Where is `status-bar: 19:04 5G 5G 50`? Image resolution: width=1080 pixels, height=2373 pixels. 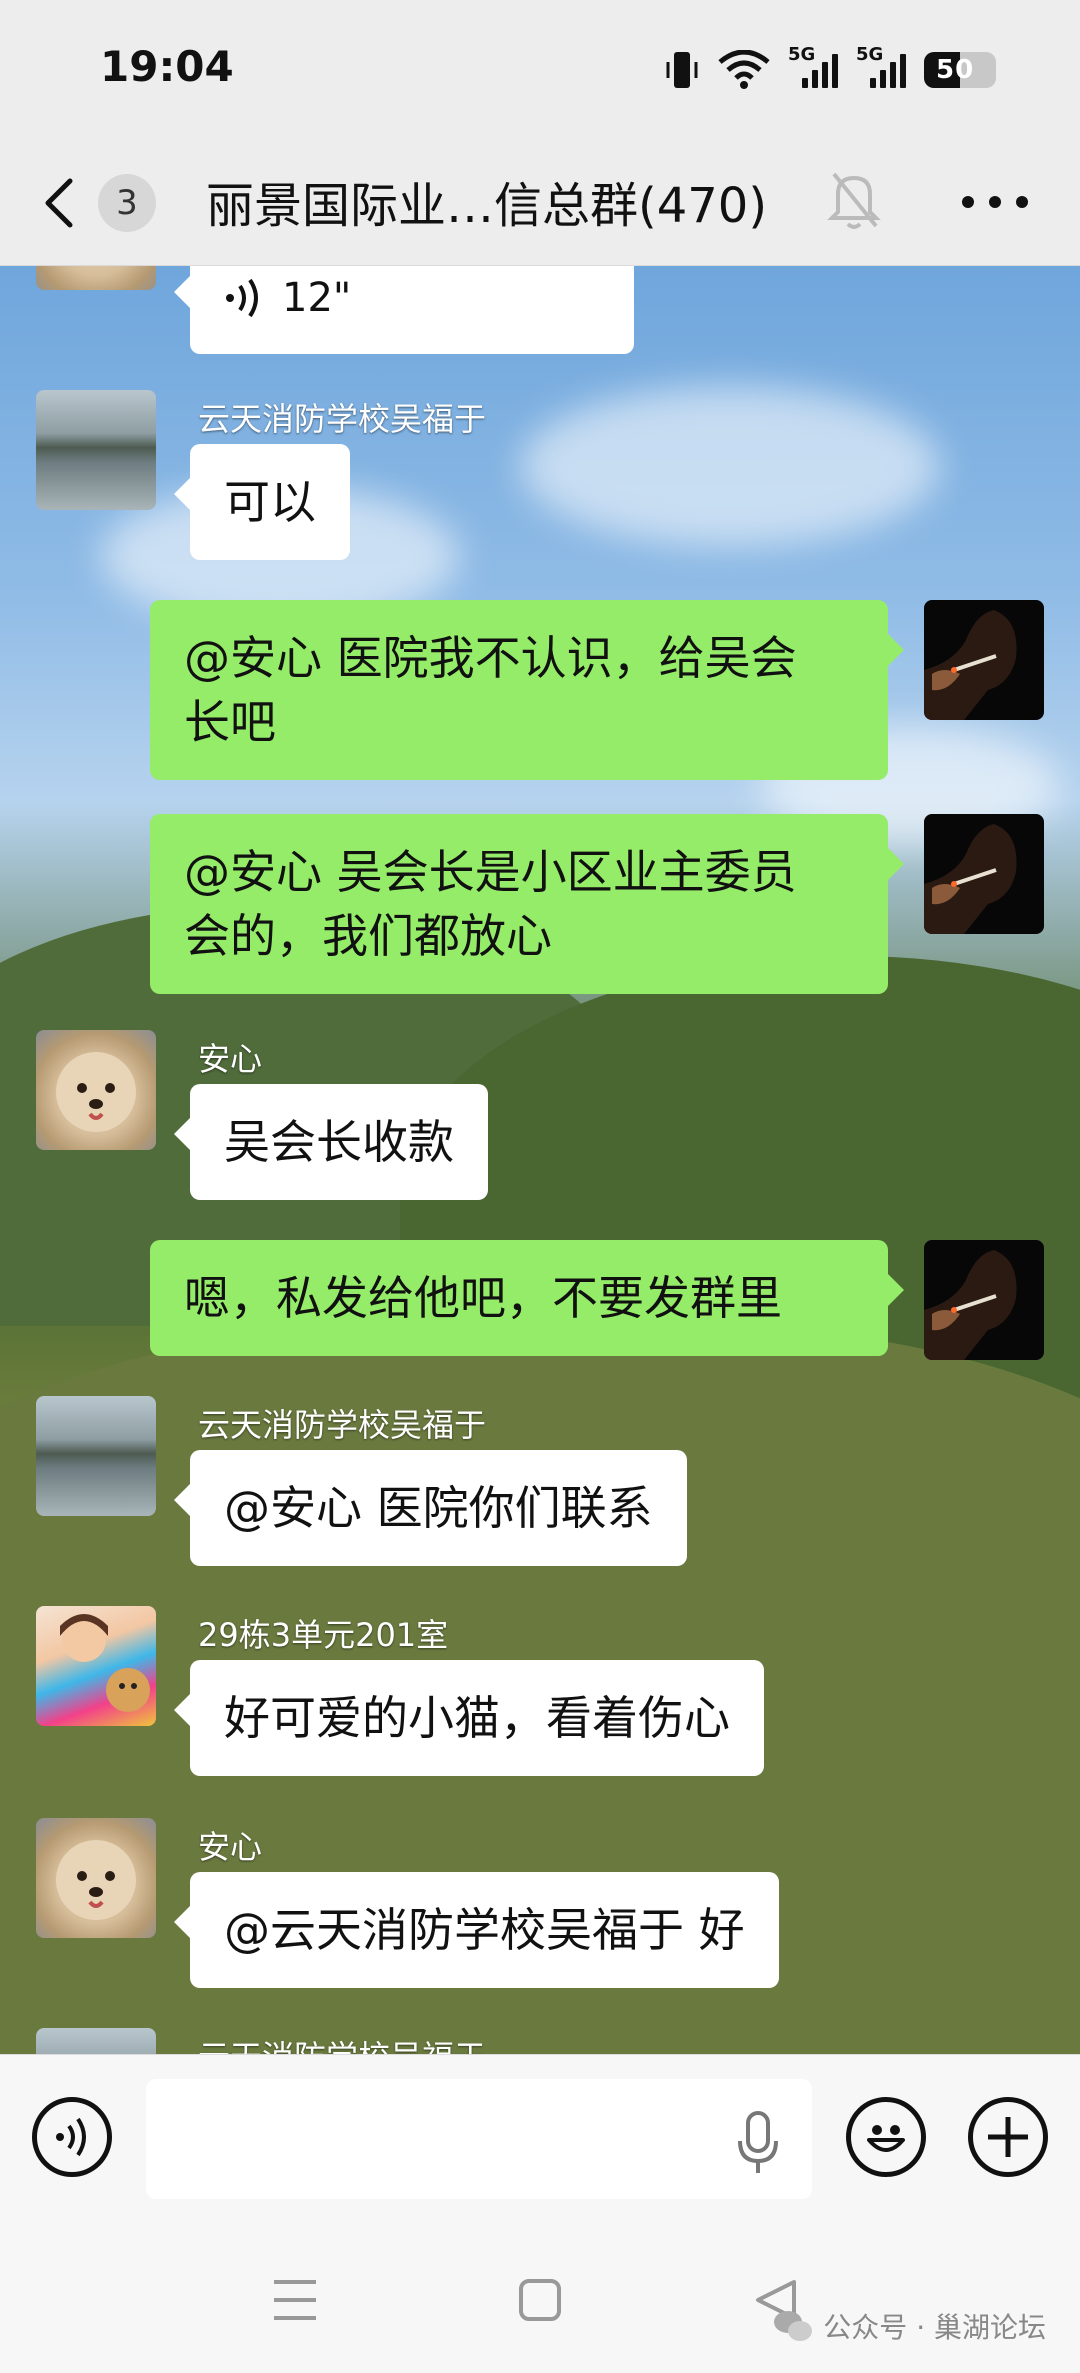 status-bar: 19:04 5G 5G 50 is located at coordinates (540, 70).